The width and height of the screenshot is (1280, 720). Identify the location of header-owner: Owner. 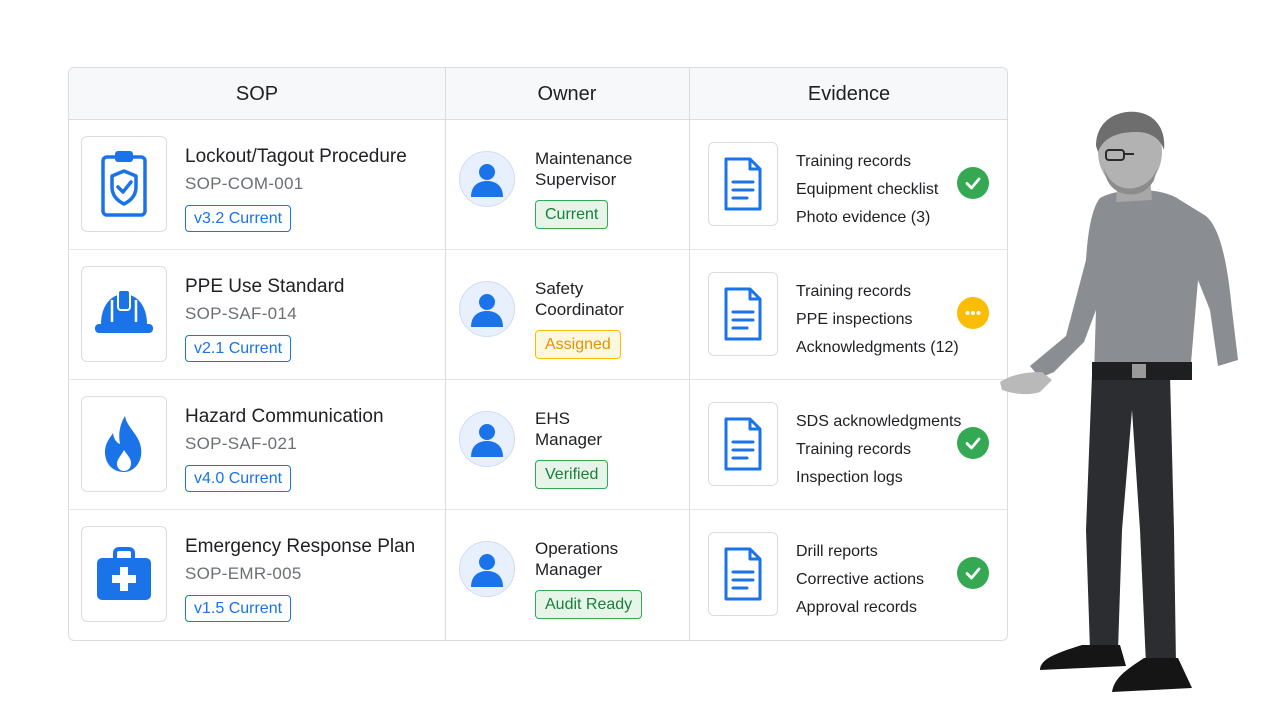
(567, 94).